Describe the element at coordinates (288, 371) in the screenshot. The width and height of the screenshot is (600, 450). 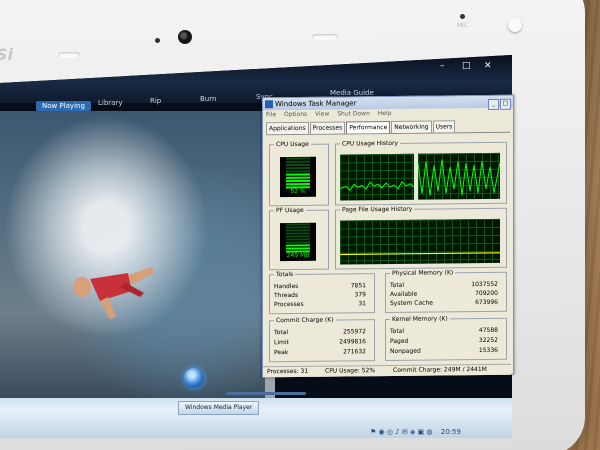
I see `status-processes: Processes: 31` at that location.